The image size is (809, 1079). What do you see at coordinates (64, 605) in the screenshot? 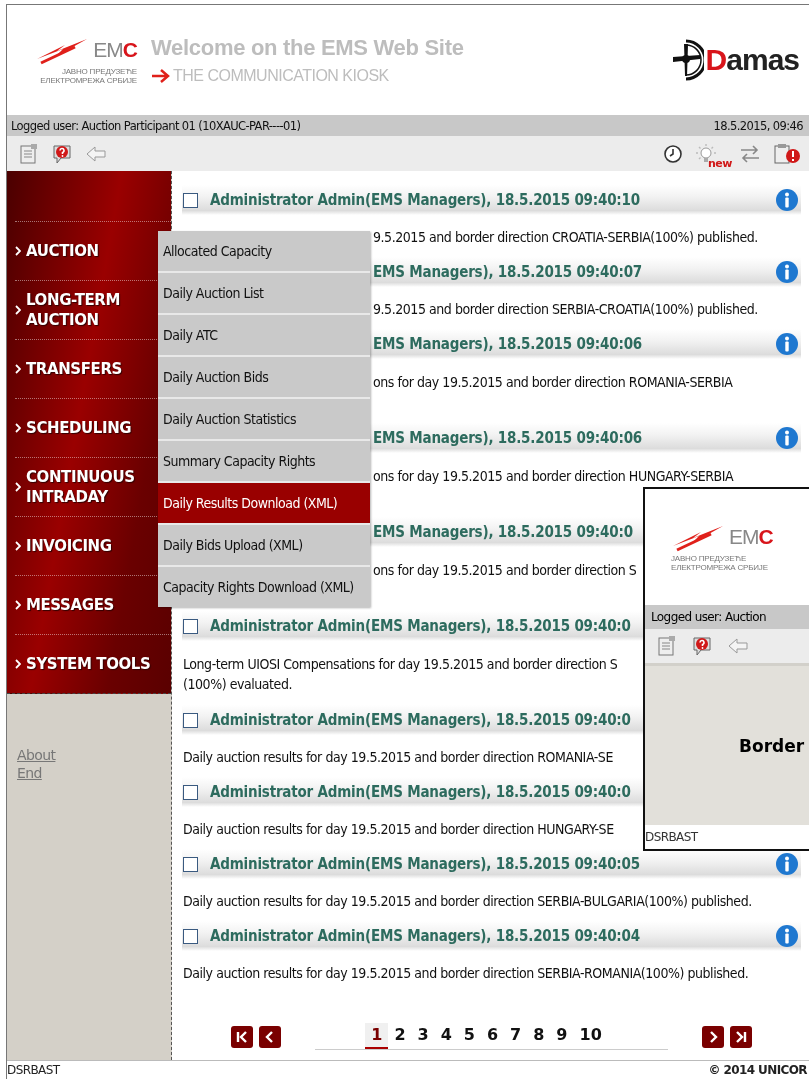
I see `nav-item: MESSAGES` at bounding box center [64, 605].